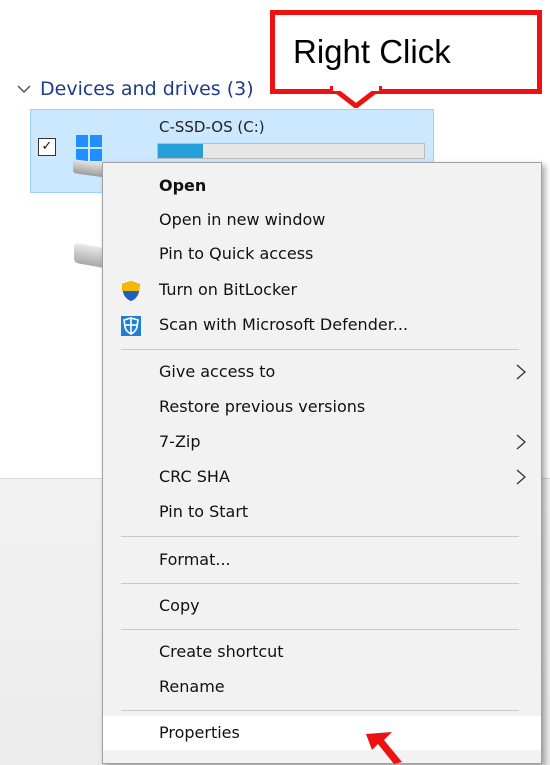  I want to click on section-title: Devices and drives (3), so click(147, 89).